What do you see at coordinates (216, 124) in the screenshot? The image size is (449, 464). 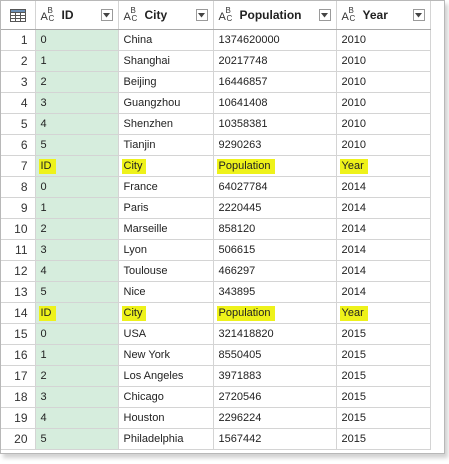 I see `table-row: 5 4 Shenzhen 10358381 2010` at bounding box center [216, 124].